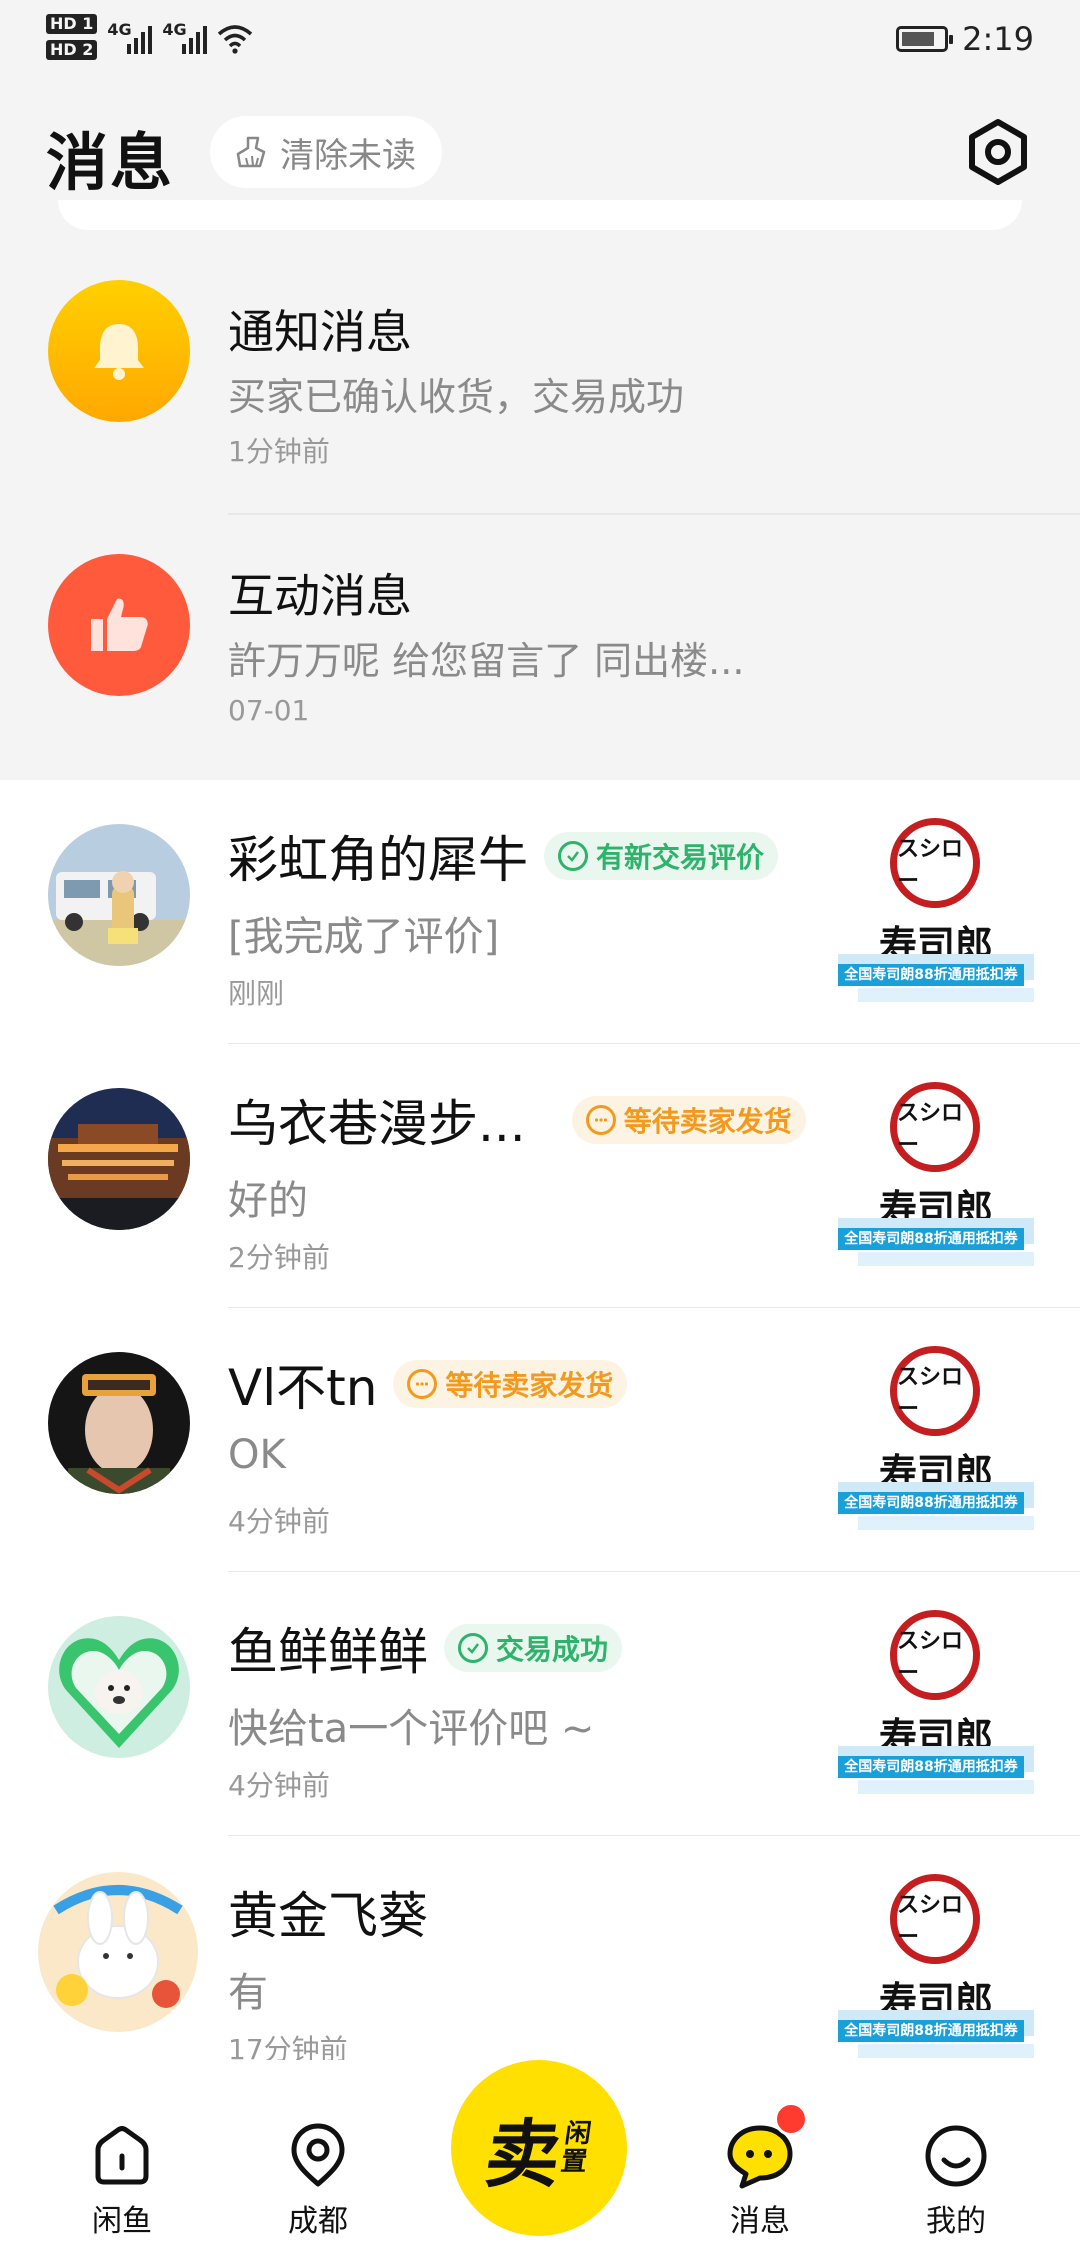 The width and height of the screenshot is (1080, 2244). Describe the element at coordinates (956, 2221) in the screenshot. I see `nav-mine-label: 我的` at that location.